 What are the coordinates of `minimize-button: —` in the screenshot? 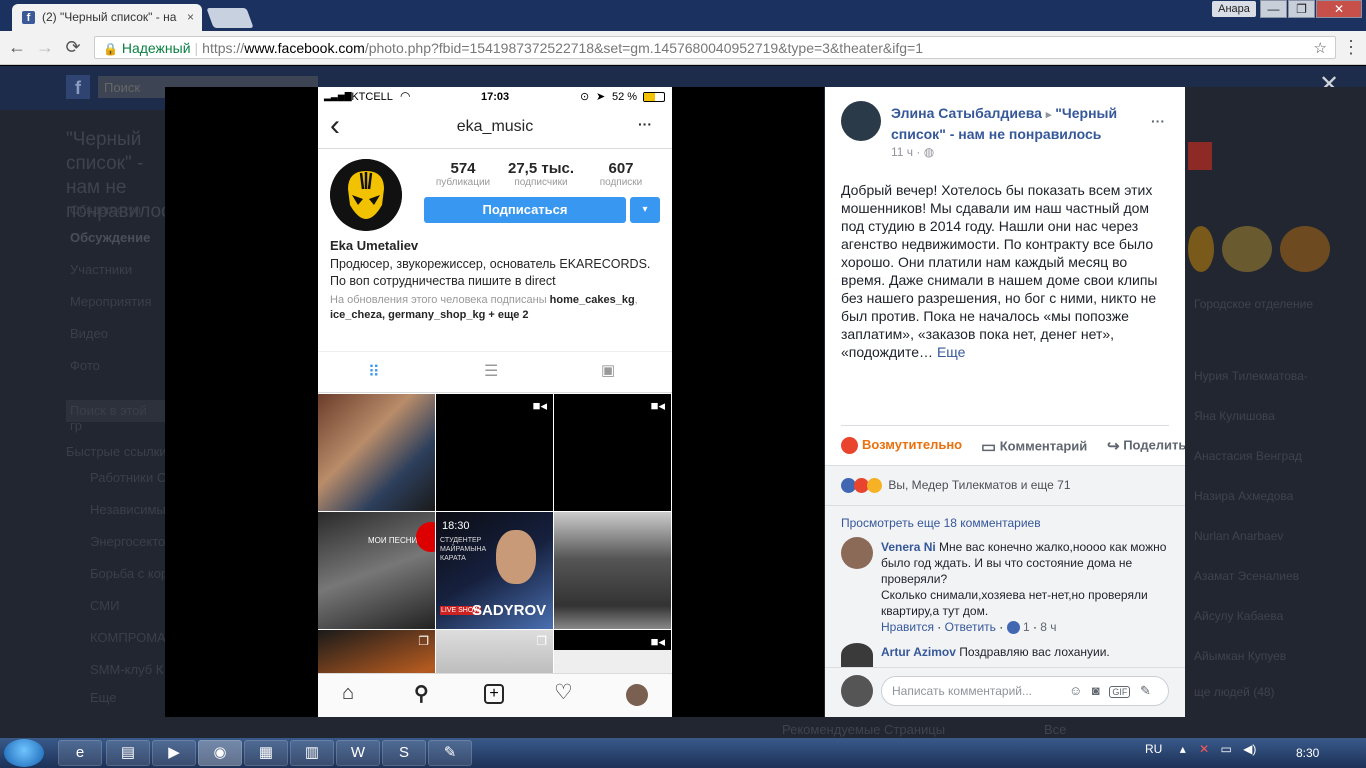 It's located at (1273, 9).